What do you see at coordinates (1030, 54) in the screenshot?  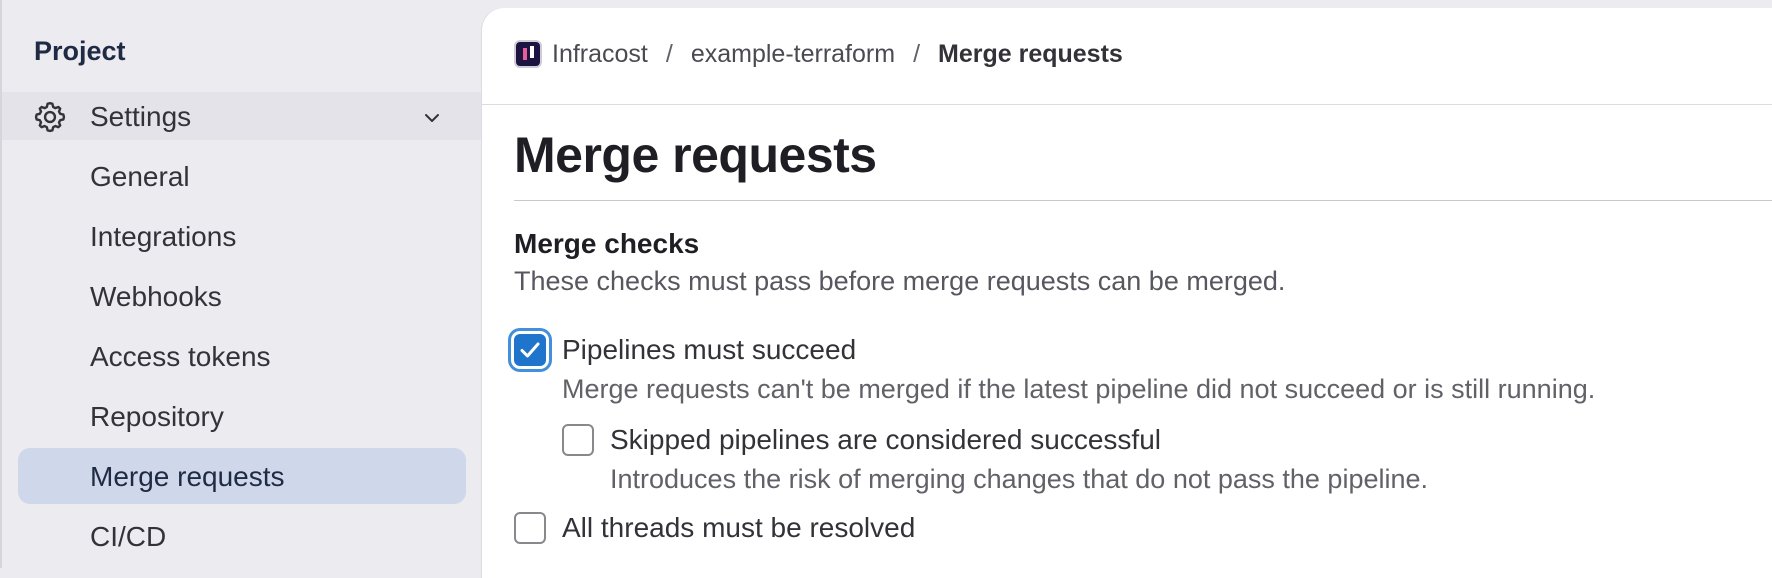 I see `breadcrumb-current-page: Merge requests` at bounding box center [1030, 54].